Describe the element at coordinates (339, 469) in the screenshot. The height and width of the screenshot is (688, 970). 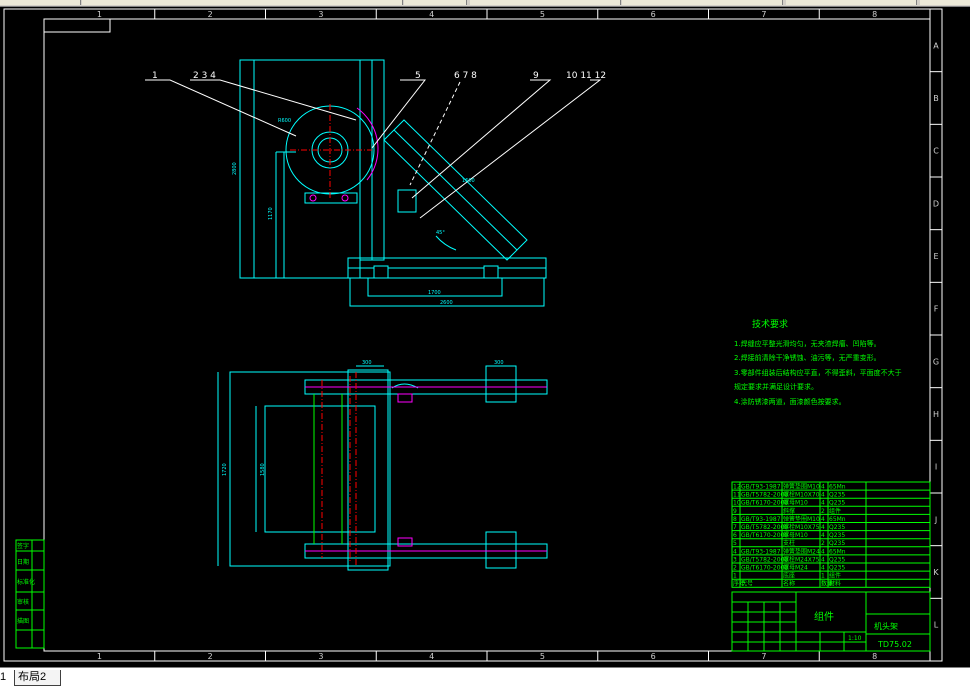
I see `plan-centerlines` at that location.